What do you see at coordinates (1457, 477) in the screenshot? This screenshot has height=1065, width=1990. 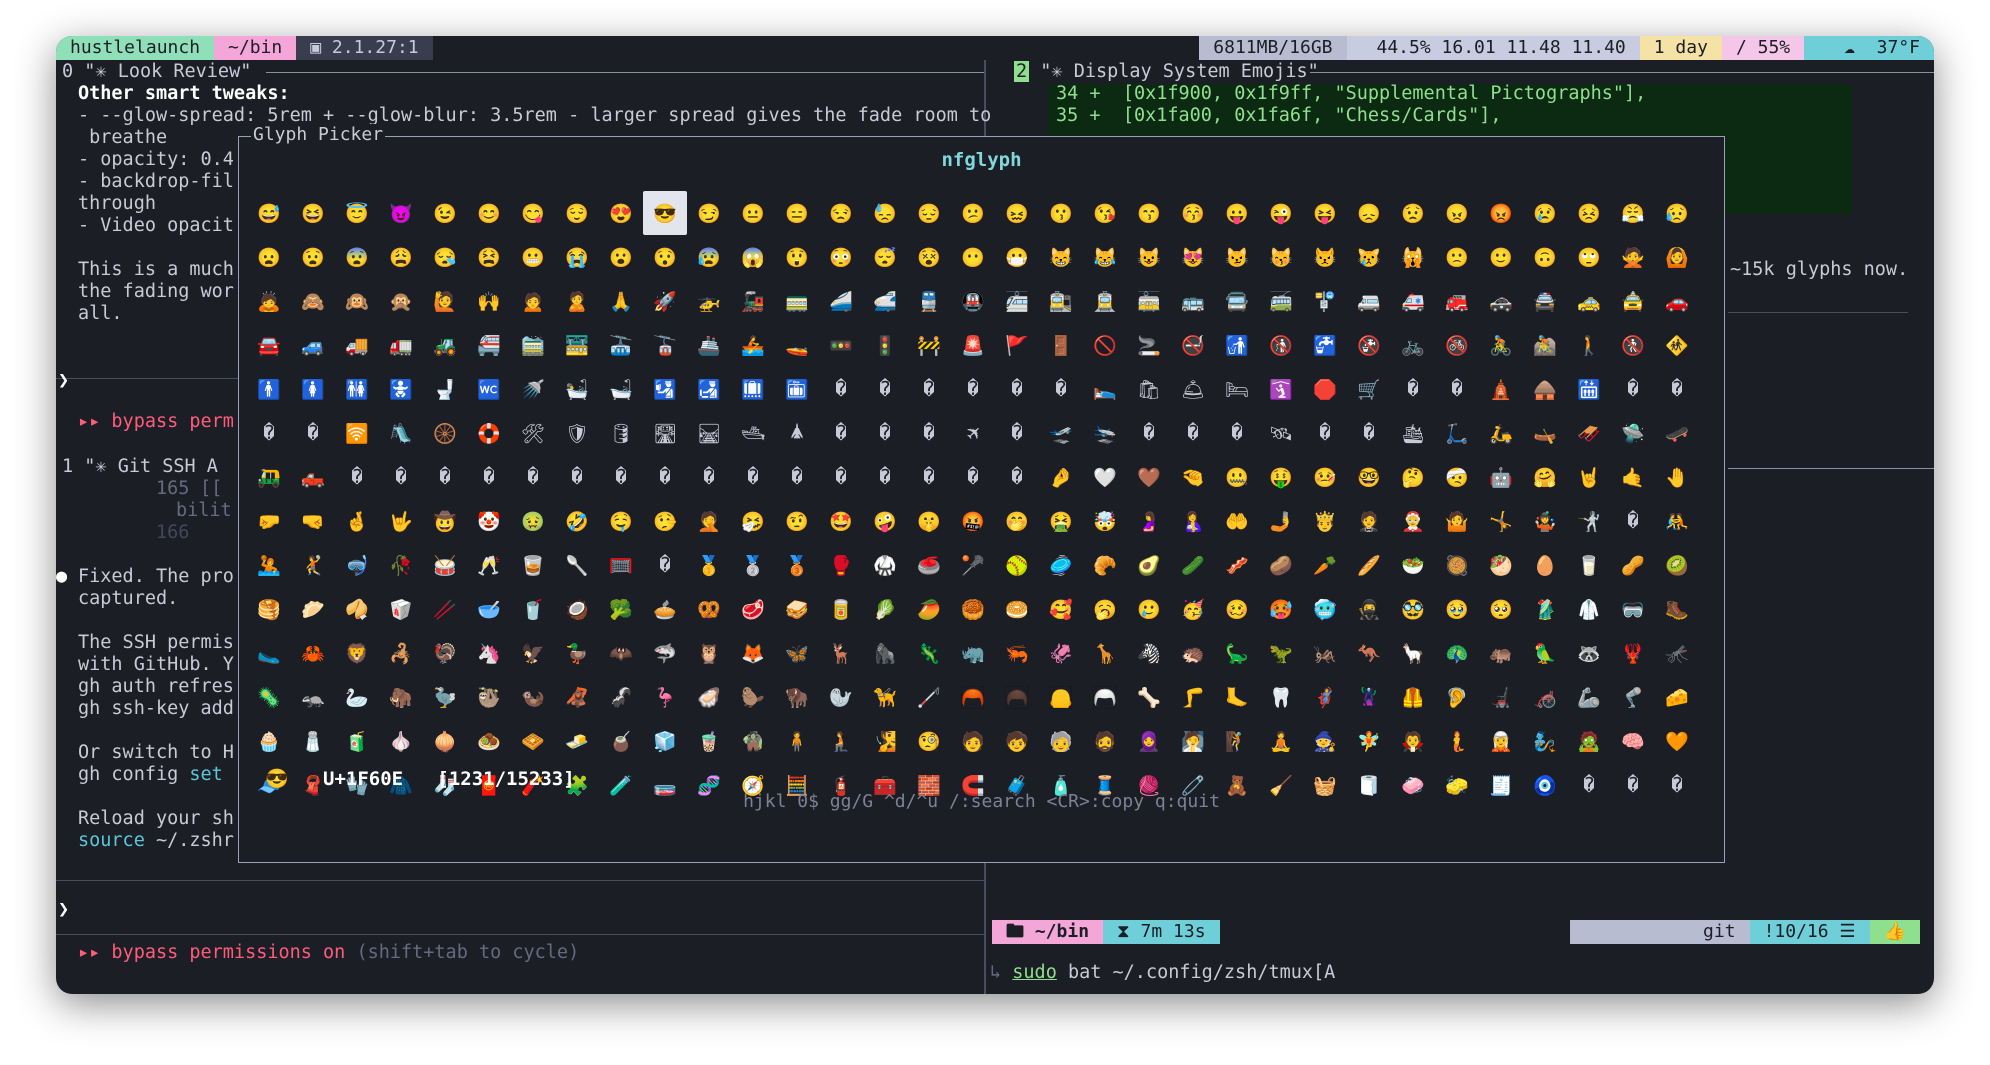 I see `glyph-cell: 🤕` at bounding box center [1457, 477].